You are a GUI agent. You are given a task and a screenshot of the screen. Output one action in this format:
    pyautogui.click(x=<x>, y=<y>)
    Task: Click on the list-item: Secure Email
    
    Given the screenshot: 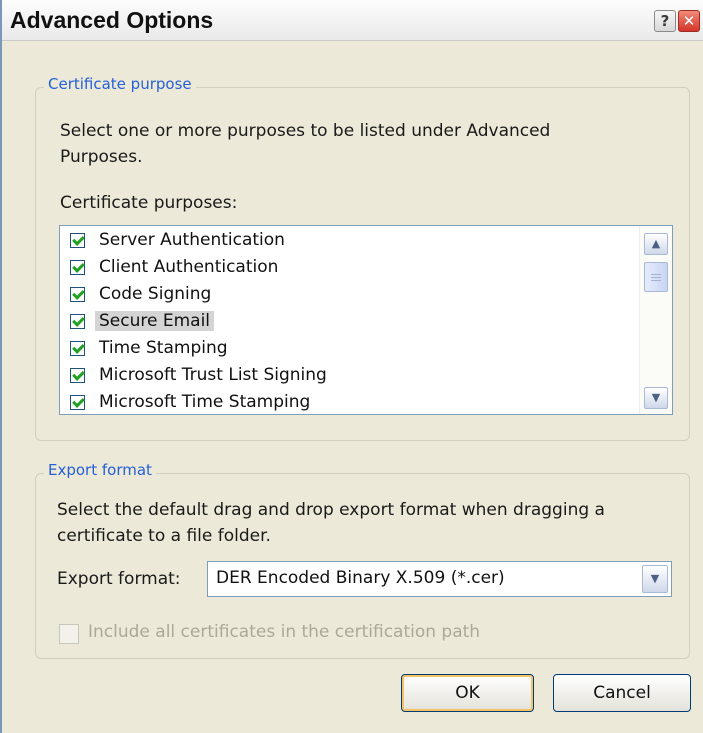 What is the action you would take?
    pyautogui.click(x=142, y=321)
    